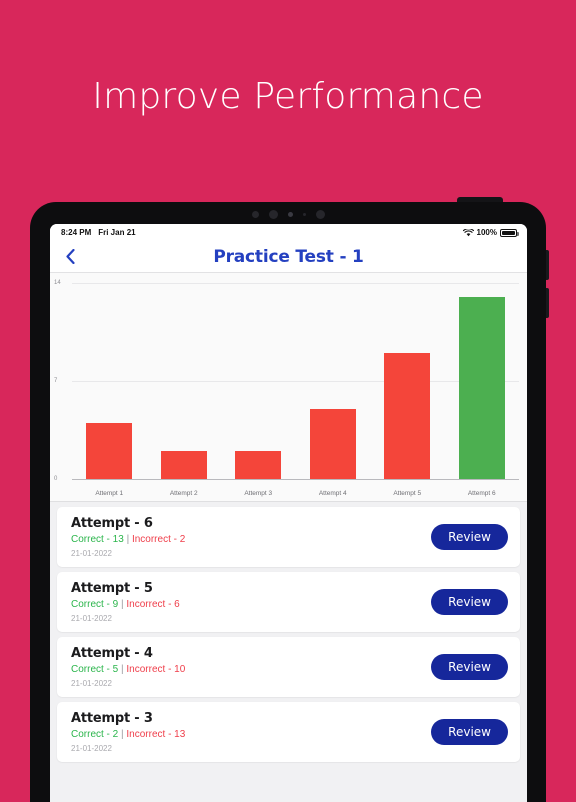  Describe the element at coordinates (509, 232) in the screenshot. I see `battery-icon` at that location.